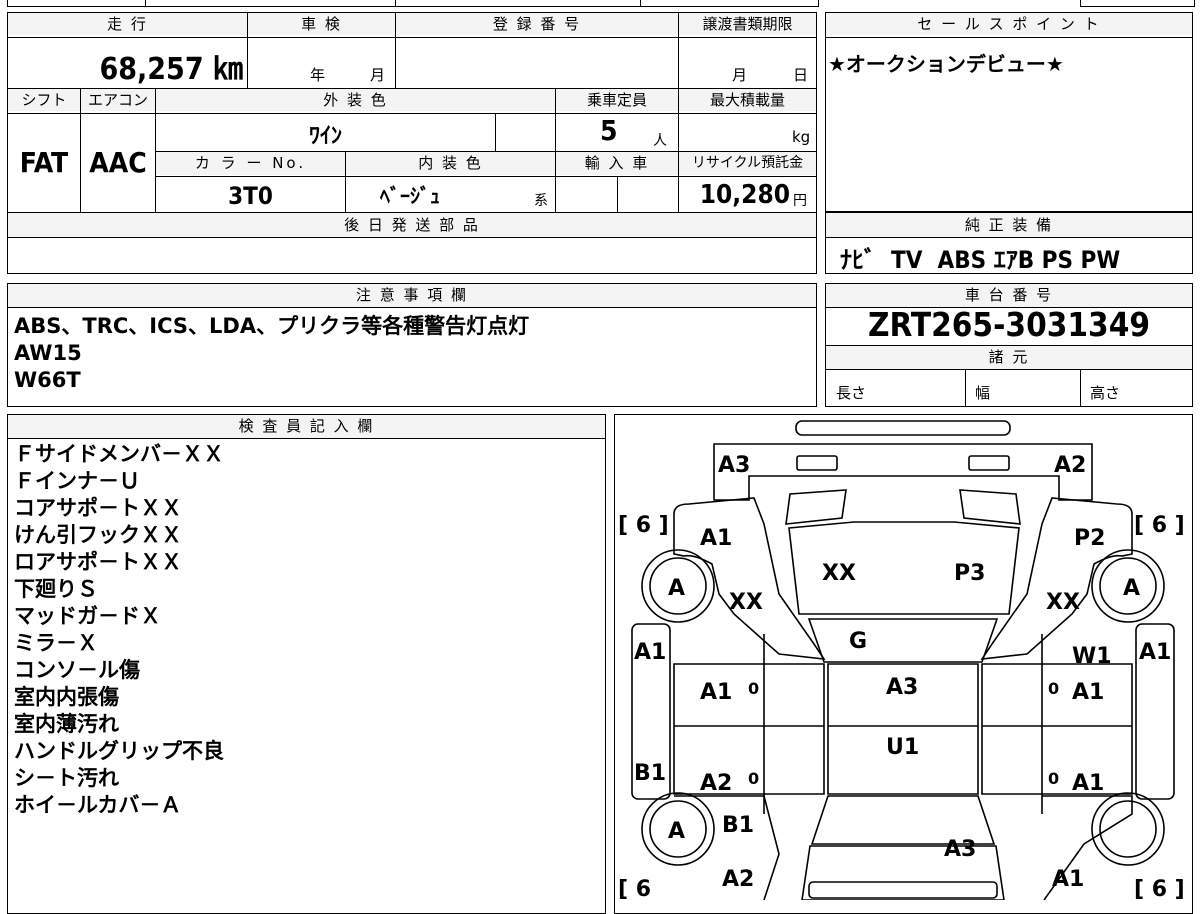 This screenshot has height=914, width=1200. I want to click on mark-roof-front: A3, so click(902, 687).